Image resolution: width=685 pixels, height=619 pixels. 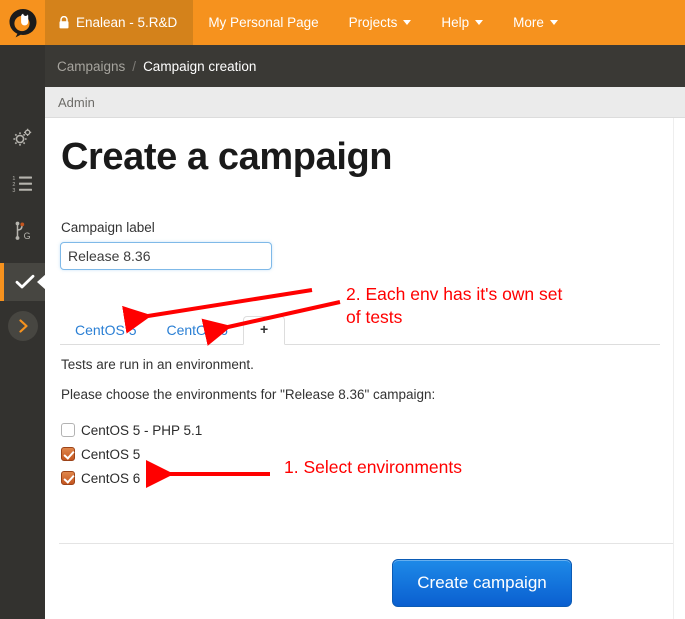 I want to click on nav-item-help: Help, so click(x=462, y=22).